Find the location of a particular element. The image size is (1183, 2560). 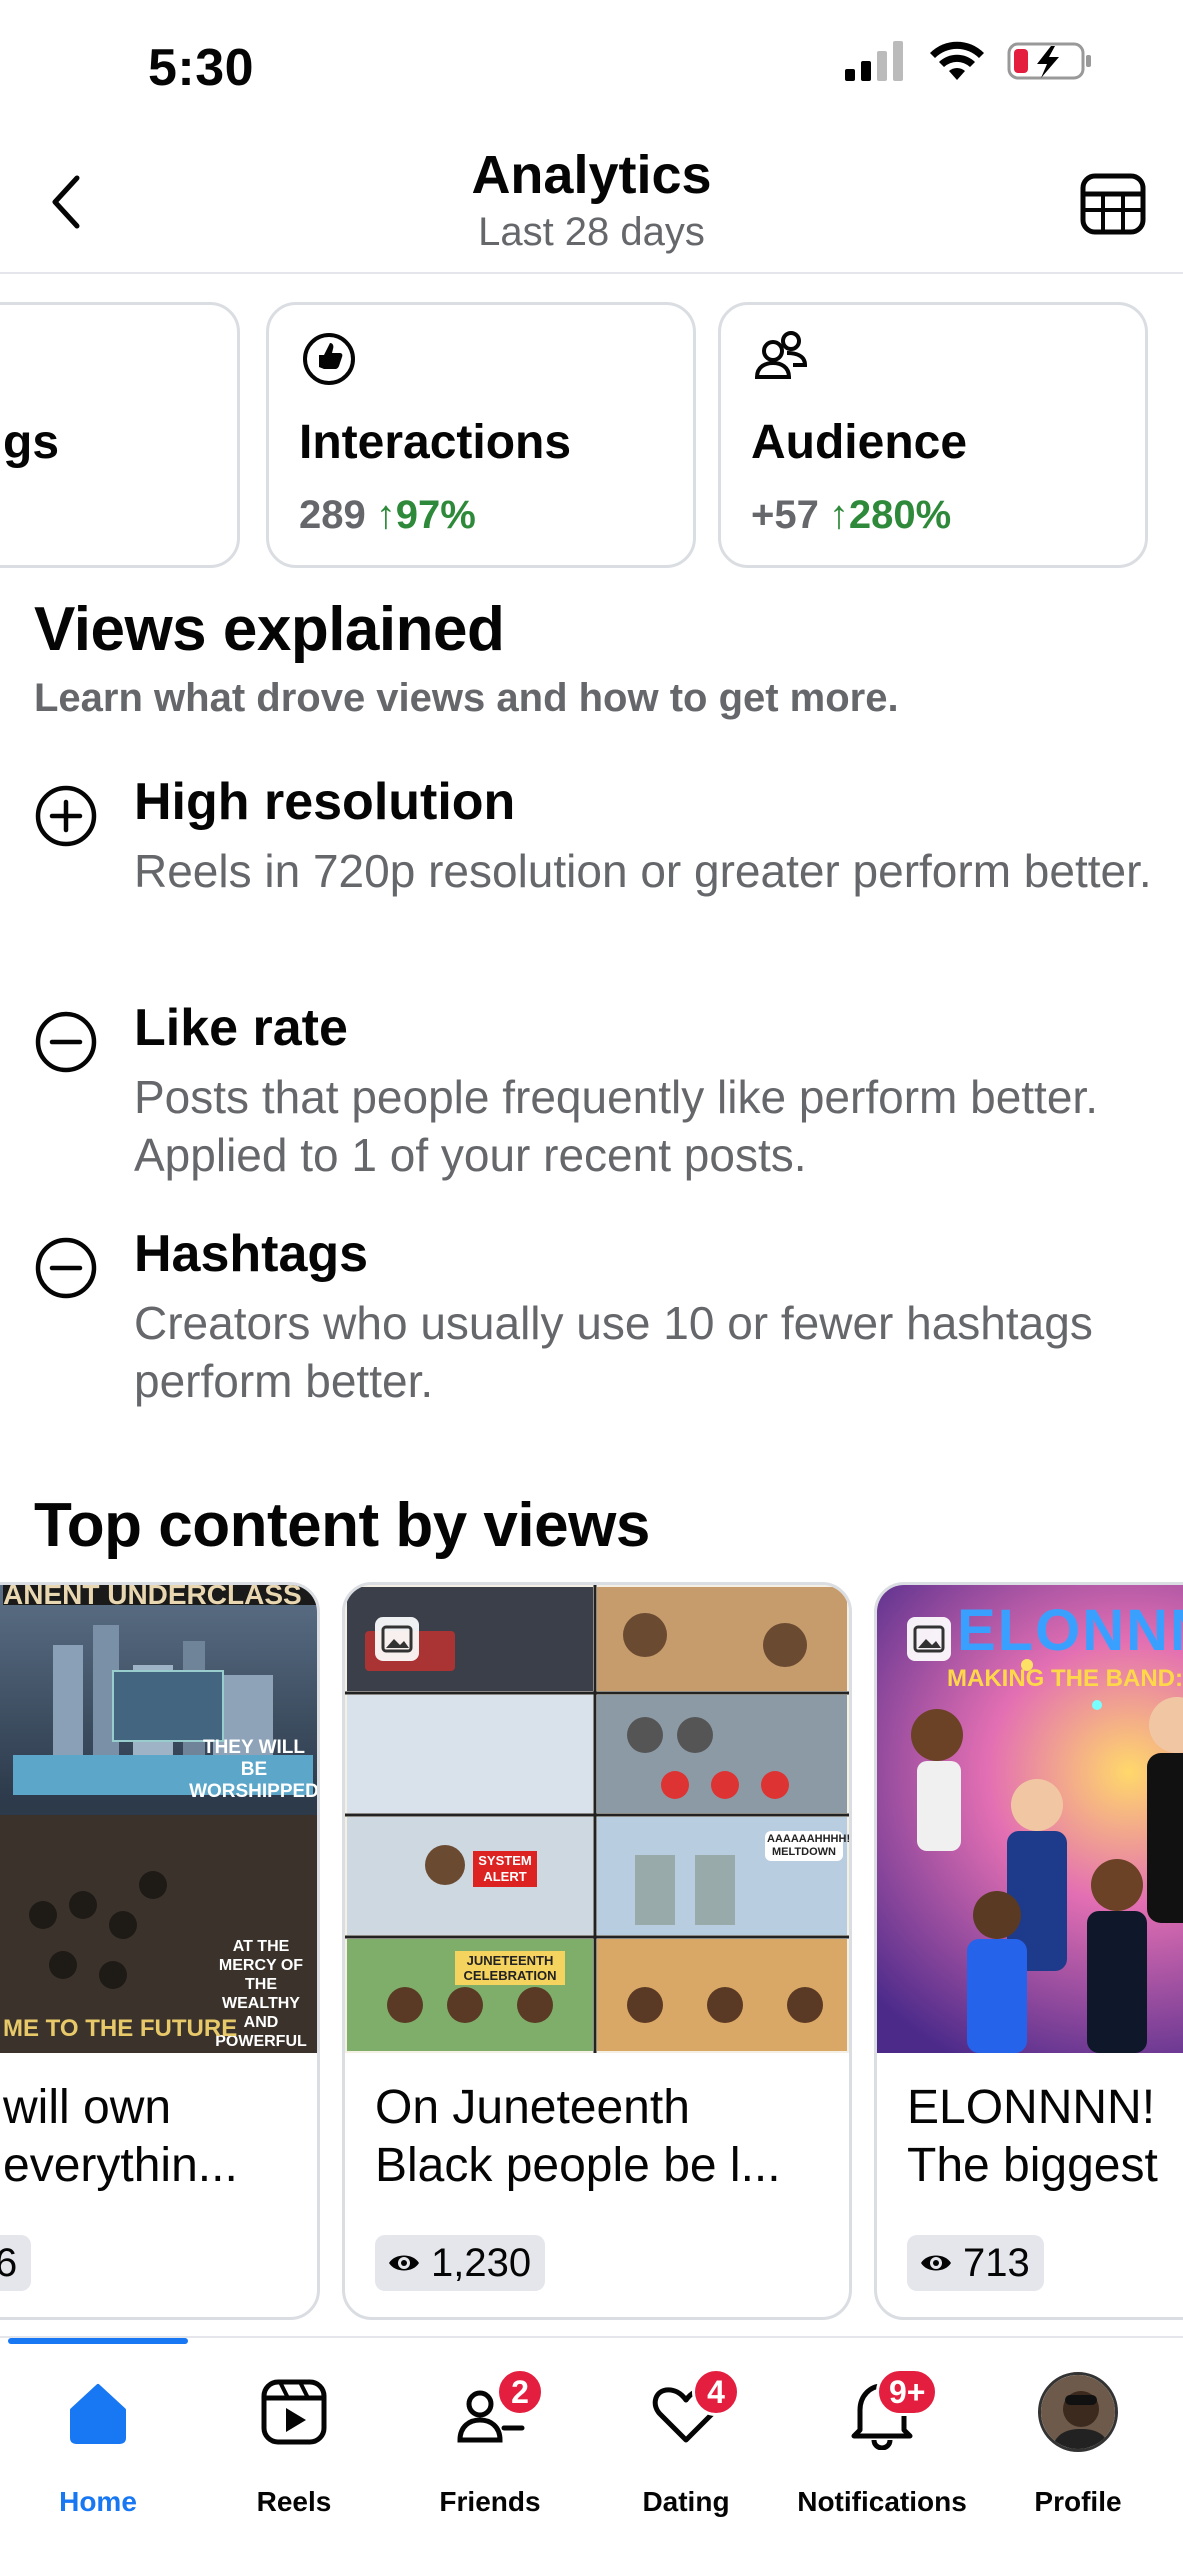

metric-card-title: gs is located at coordinates (31, 442).